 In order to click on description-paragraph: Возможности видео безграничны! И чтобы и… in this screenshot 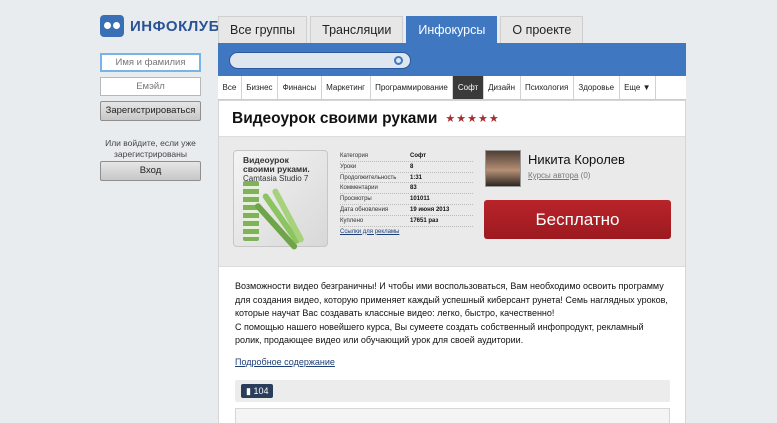, I will do `click(451, 299)`.